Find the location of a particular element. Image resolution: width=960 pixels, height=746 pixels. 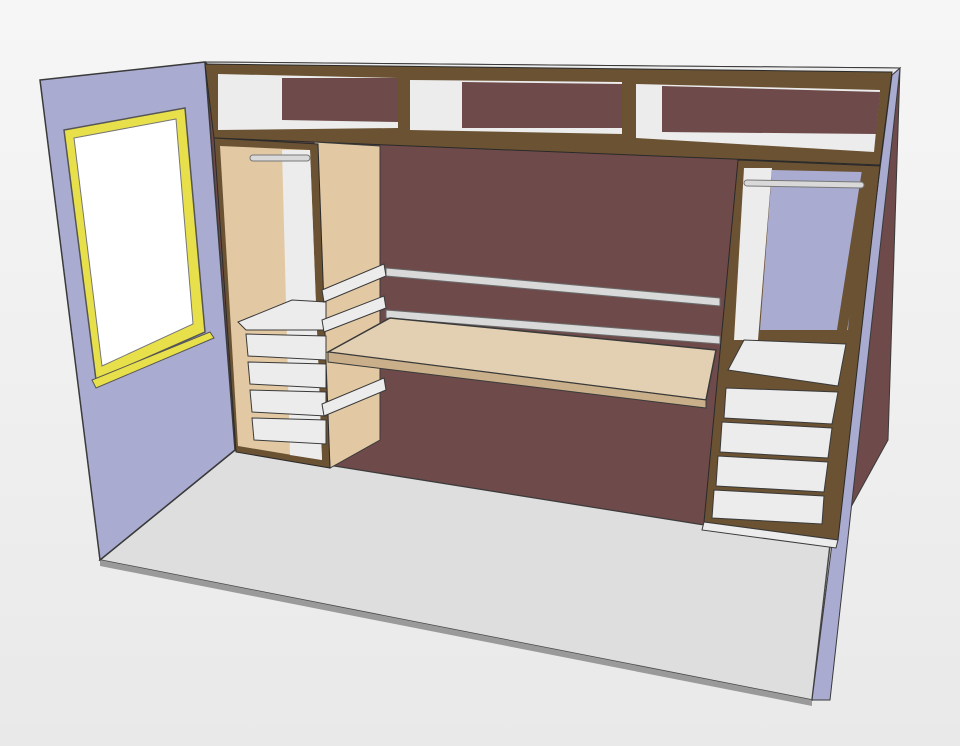

cubby-right-back is located at coordinates (771, 110).